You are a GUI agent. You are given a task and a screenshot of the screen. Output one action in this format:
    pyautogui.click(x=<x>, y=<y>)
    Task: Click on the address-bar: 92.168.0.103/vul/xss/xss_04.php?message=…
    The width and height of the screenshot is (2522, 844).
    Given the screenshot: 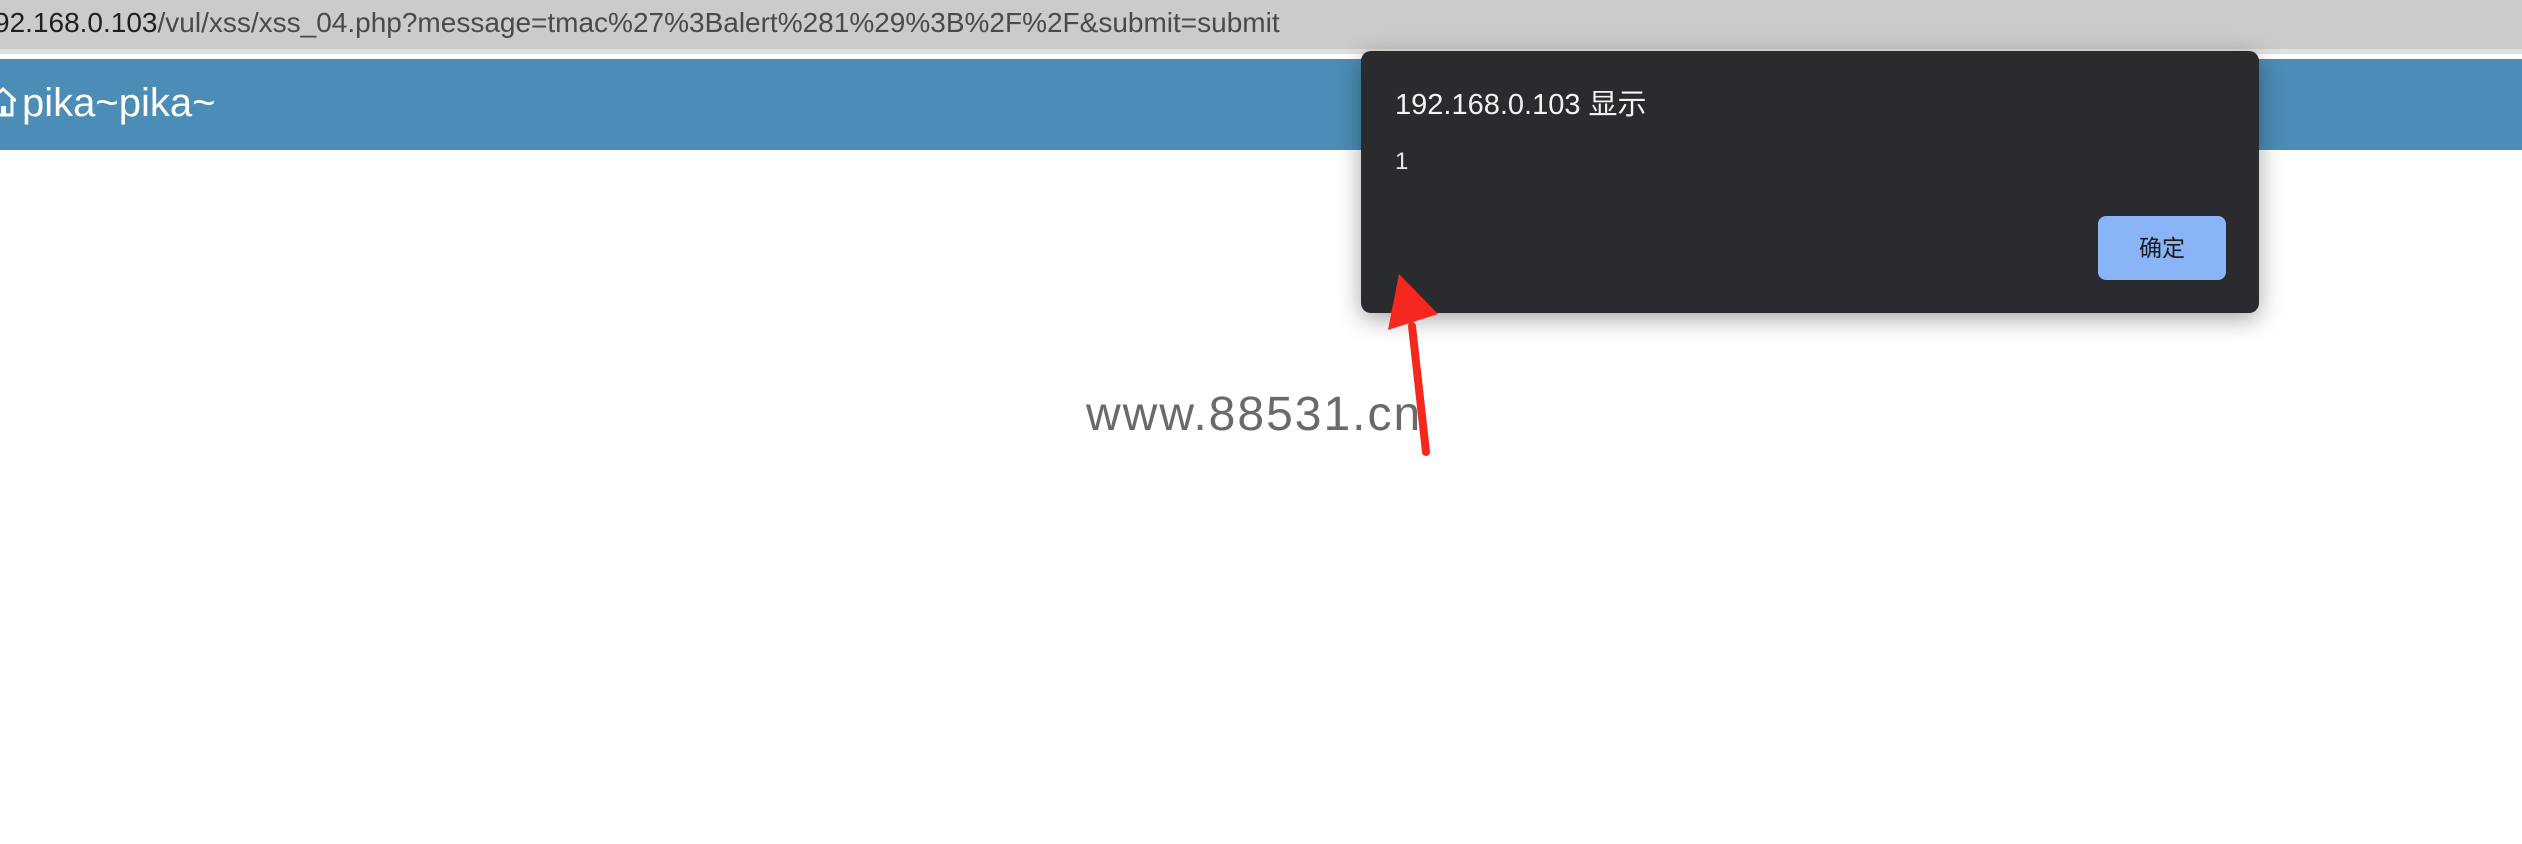 What is the action you would take?
    pyautogui.click(x=1261, y=27)
    